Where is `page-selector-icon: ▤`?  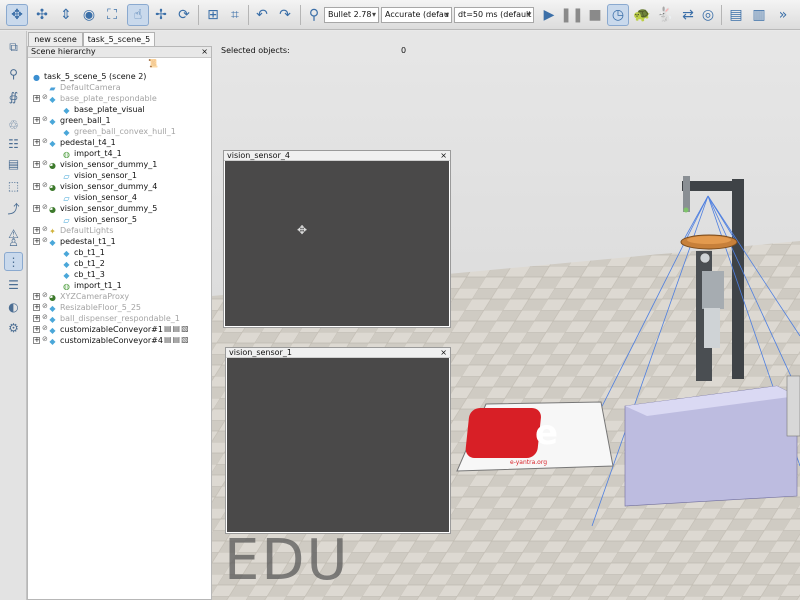 page-selector-icon: ▤ is located at coordinates (736, 15).